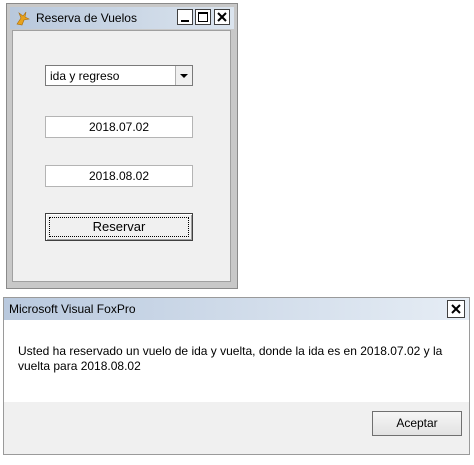  I want to click on reserva-titlebar: Reserva de Vuelos, so click(122, 18).